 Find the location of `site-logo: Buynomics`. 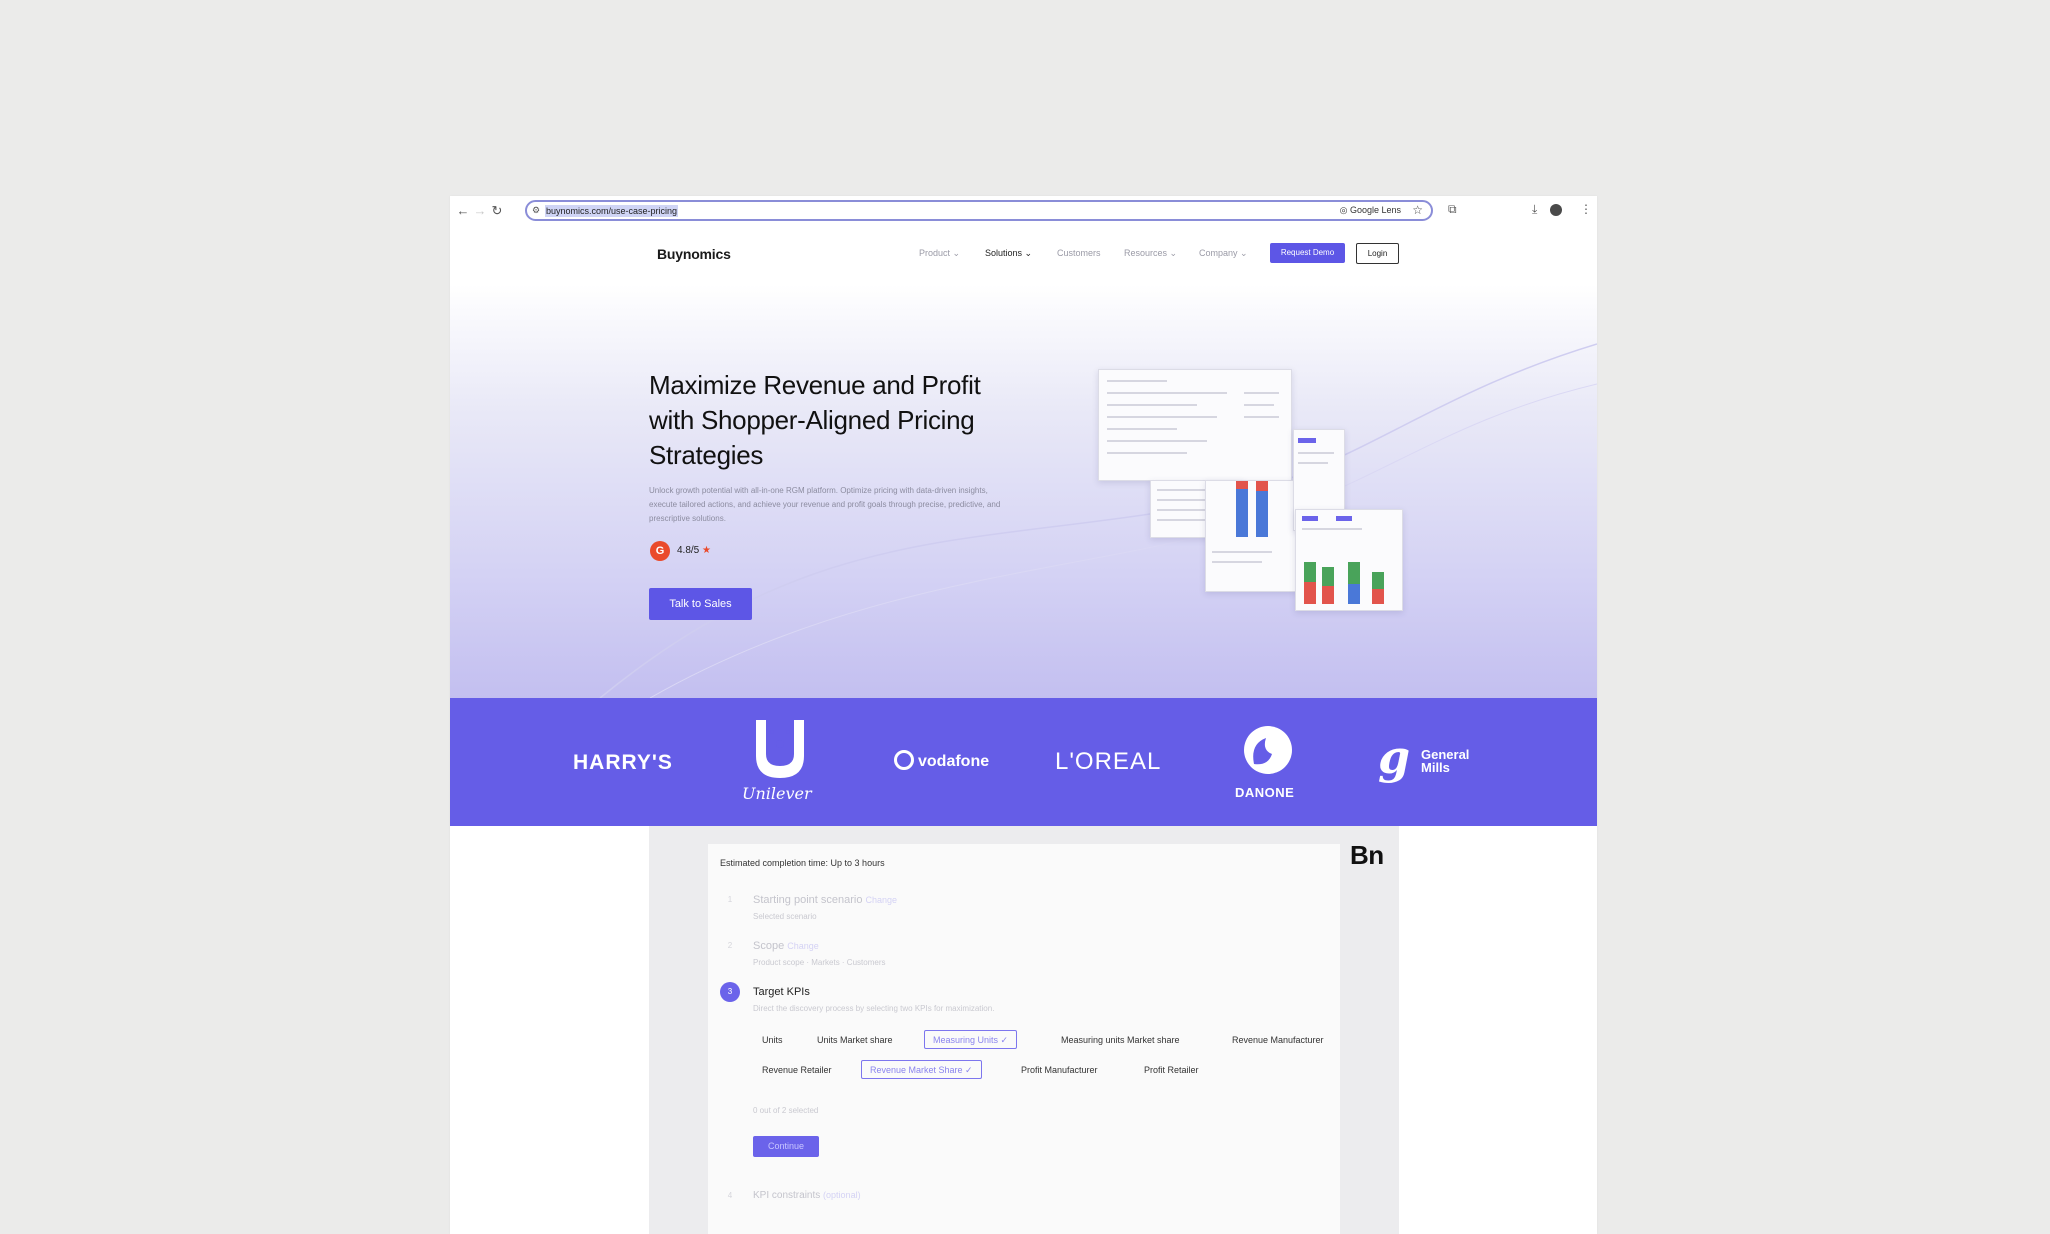

site-logo: Buynomics is located at coordinates (694, 254).